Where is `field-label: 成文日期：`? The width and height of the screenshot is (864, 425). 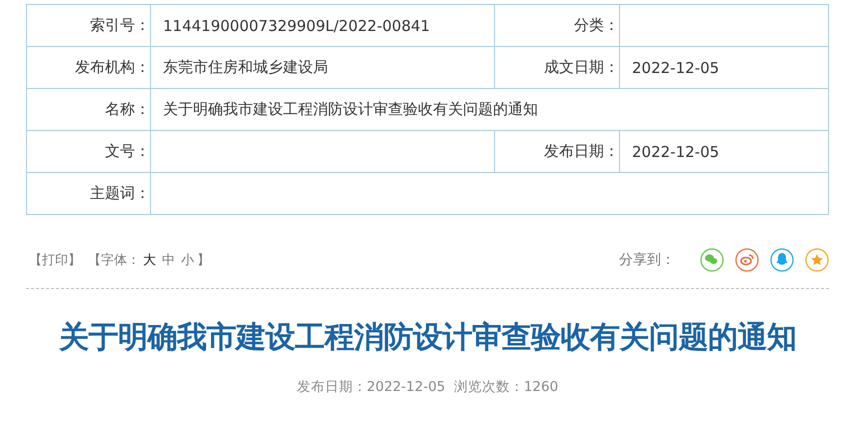
field-label: 成文日期： is located at coordinates (581, 67).